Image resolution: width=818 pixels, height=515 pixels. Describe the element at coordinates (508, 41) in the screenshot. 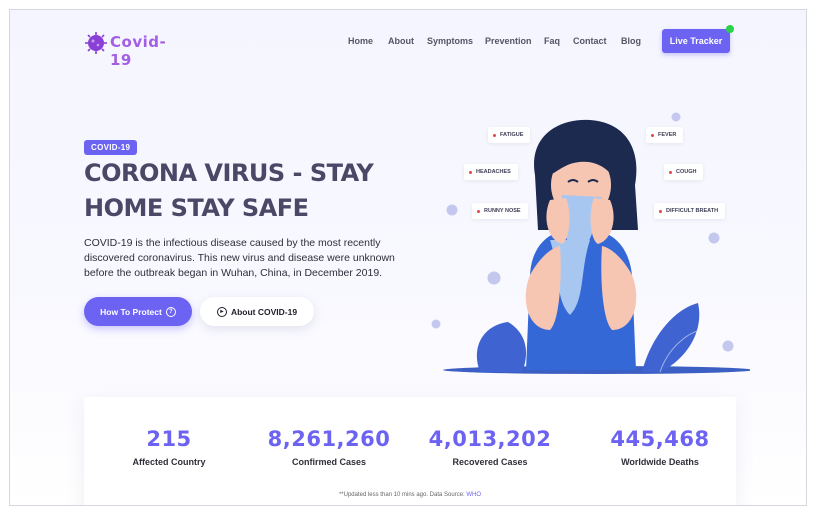

I see `nav-prevention: Prevention` at that location.